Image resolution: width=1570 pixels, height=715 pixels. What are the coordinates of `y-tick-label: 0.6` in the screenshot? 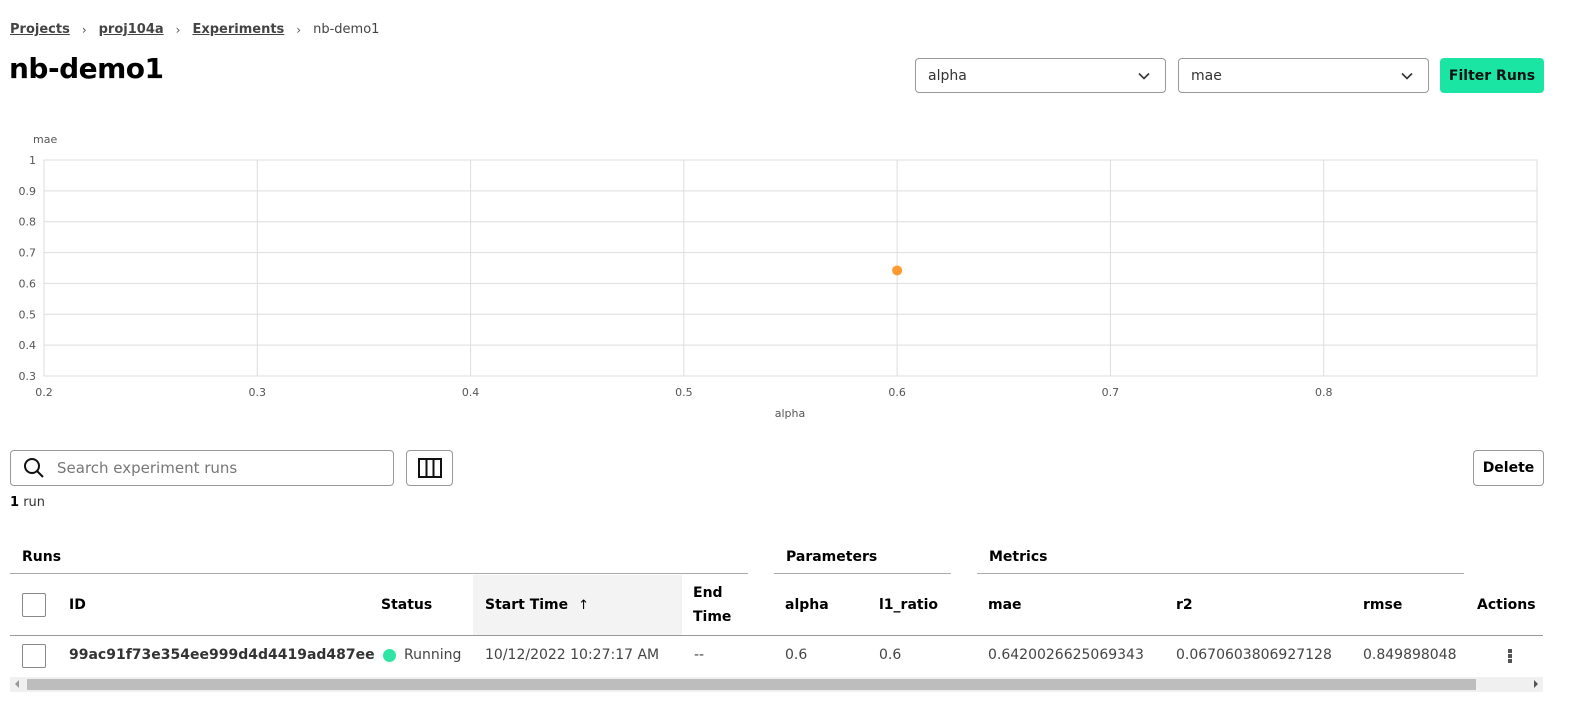 It's located at (28, 283).